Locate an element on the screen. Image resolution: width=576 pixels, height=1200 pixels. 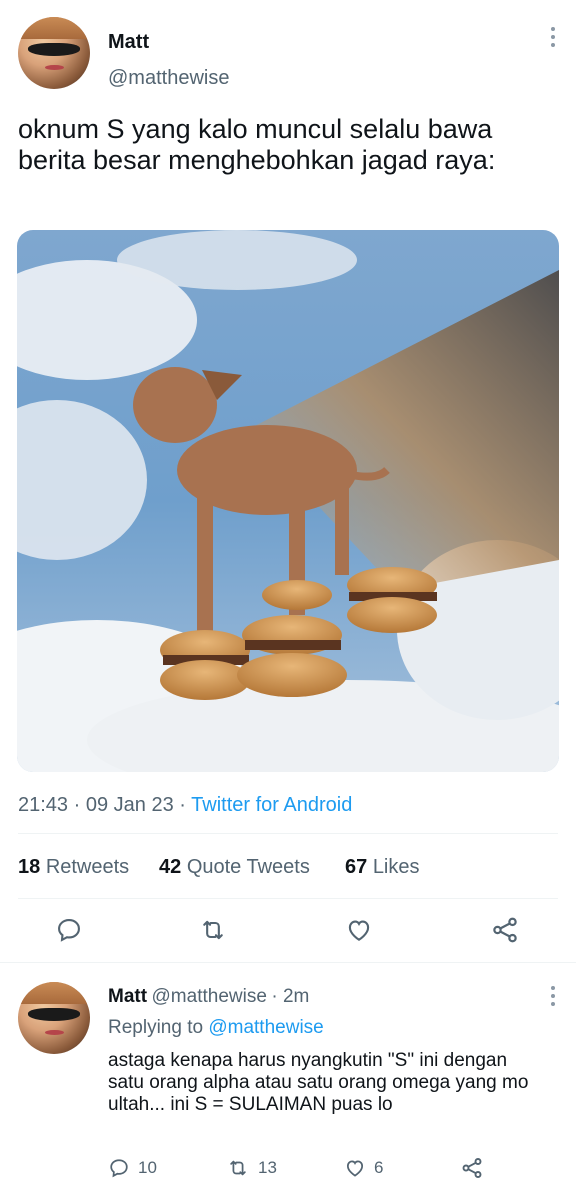
quotes-stat: 42 Quote Tweets is located at coordinates (234, 867).